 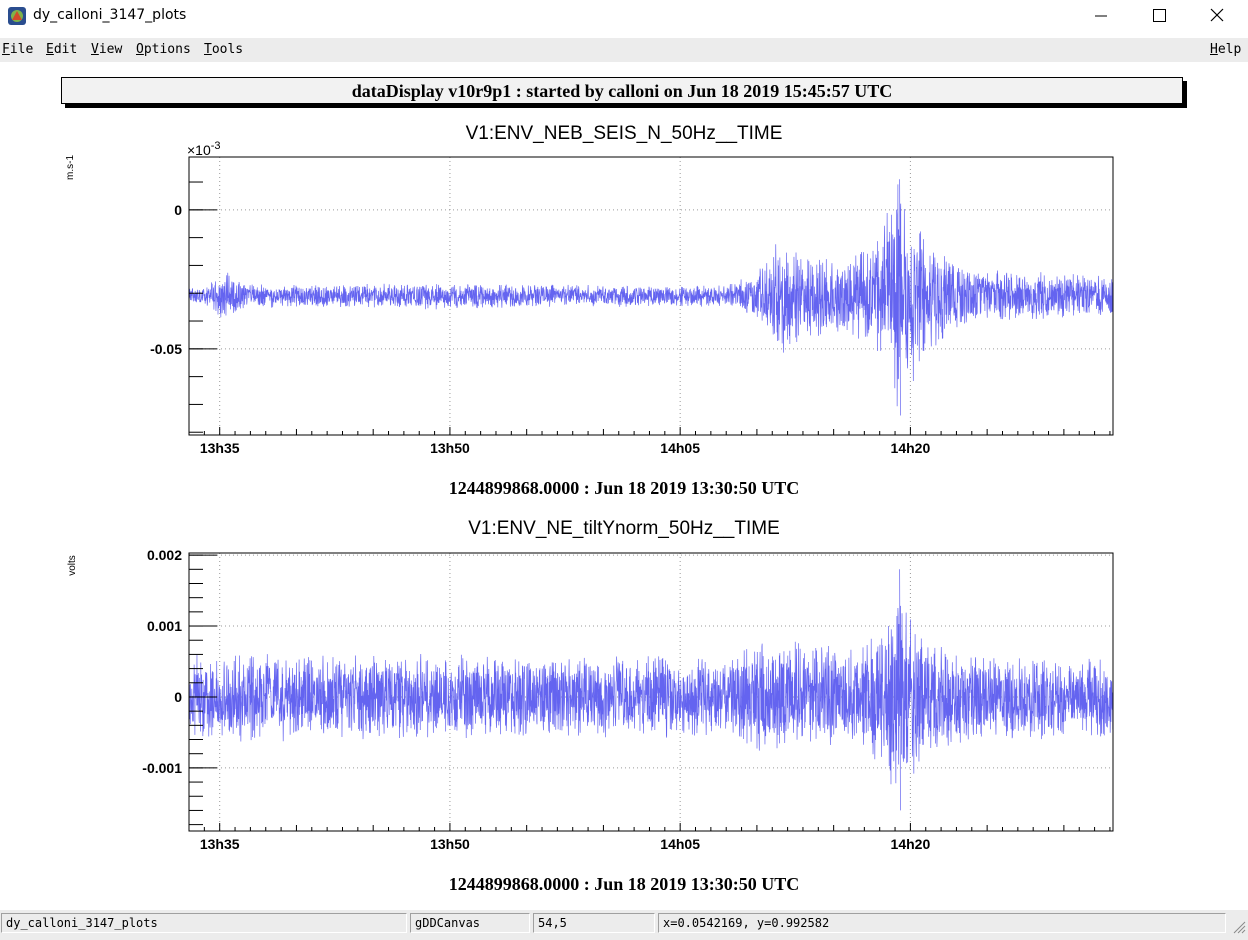 What do you see at coordinates (164, 555) in the screenshot?
I see `y-tick-label: 0.002` at bounding box center [164, 555].